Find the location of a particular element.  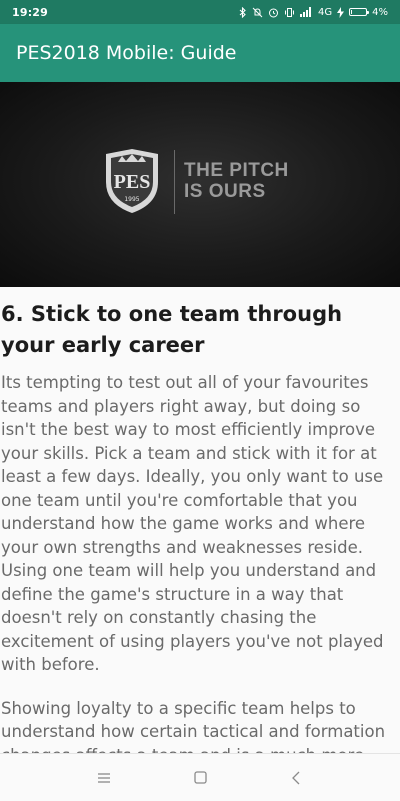

menu-button is located at coordinates (104, 778).